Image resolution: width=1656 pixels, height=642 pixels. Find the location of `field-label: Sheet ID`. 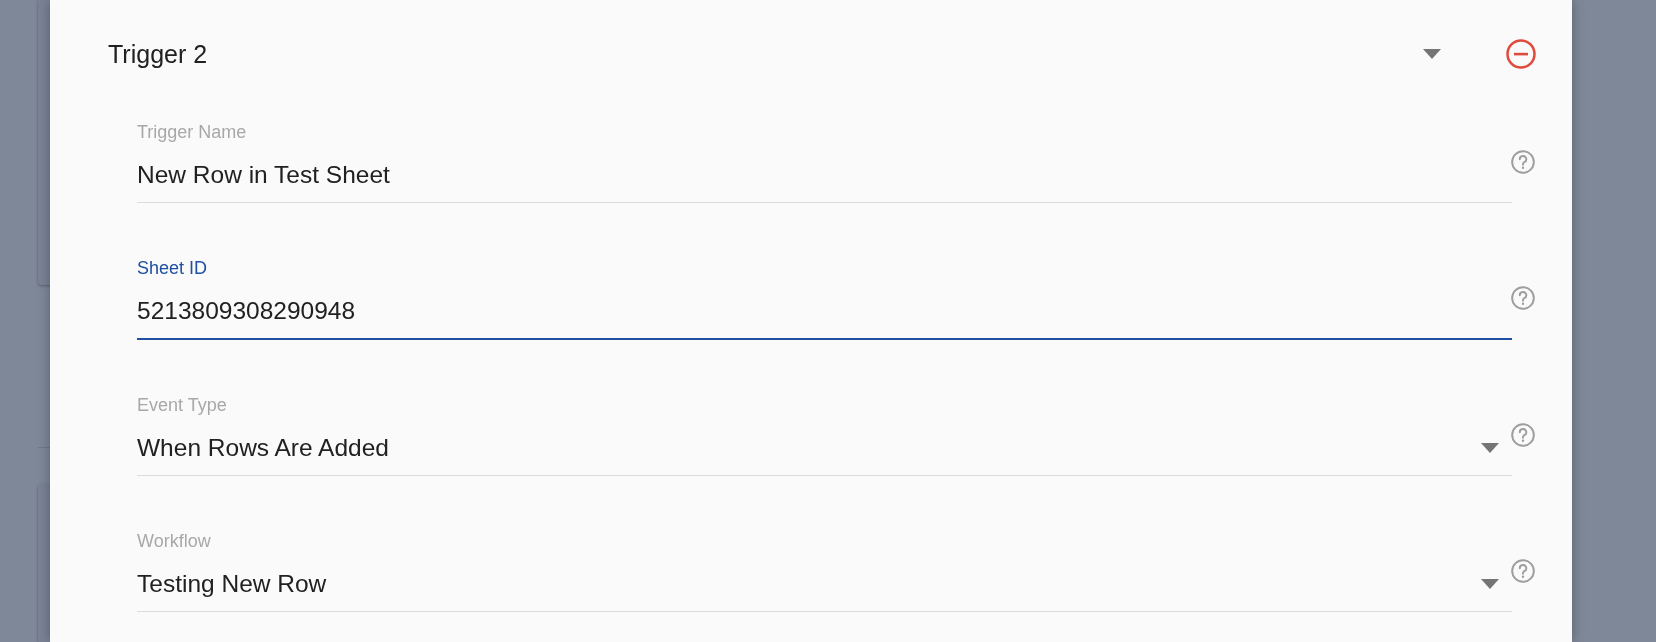

field-label: Sheet ID is located at coordinates (173, 268).